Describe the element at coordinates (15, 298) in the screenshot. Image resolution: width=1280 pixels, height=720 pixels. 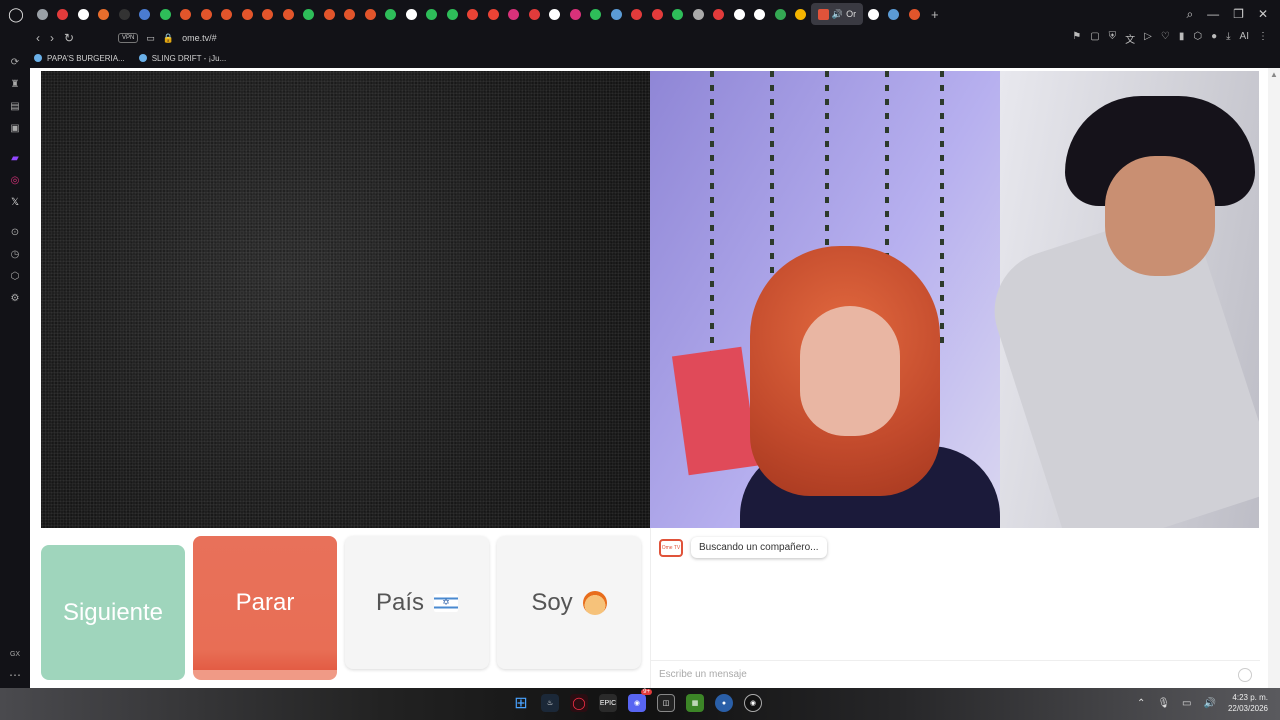
I see `settings-icon: ⚙` at that location.